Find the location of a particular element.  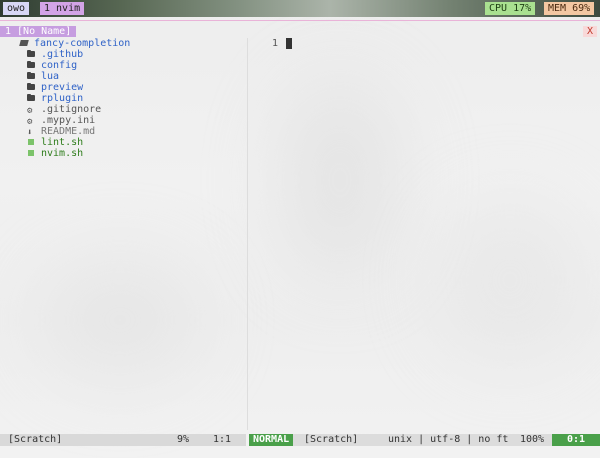

tree-item-preview: preview is located at coordinates (55, 87).